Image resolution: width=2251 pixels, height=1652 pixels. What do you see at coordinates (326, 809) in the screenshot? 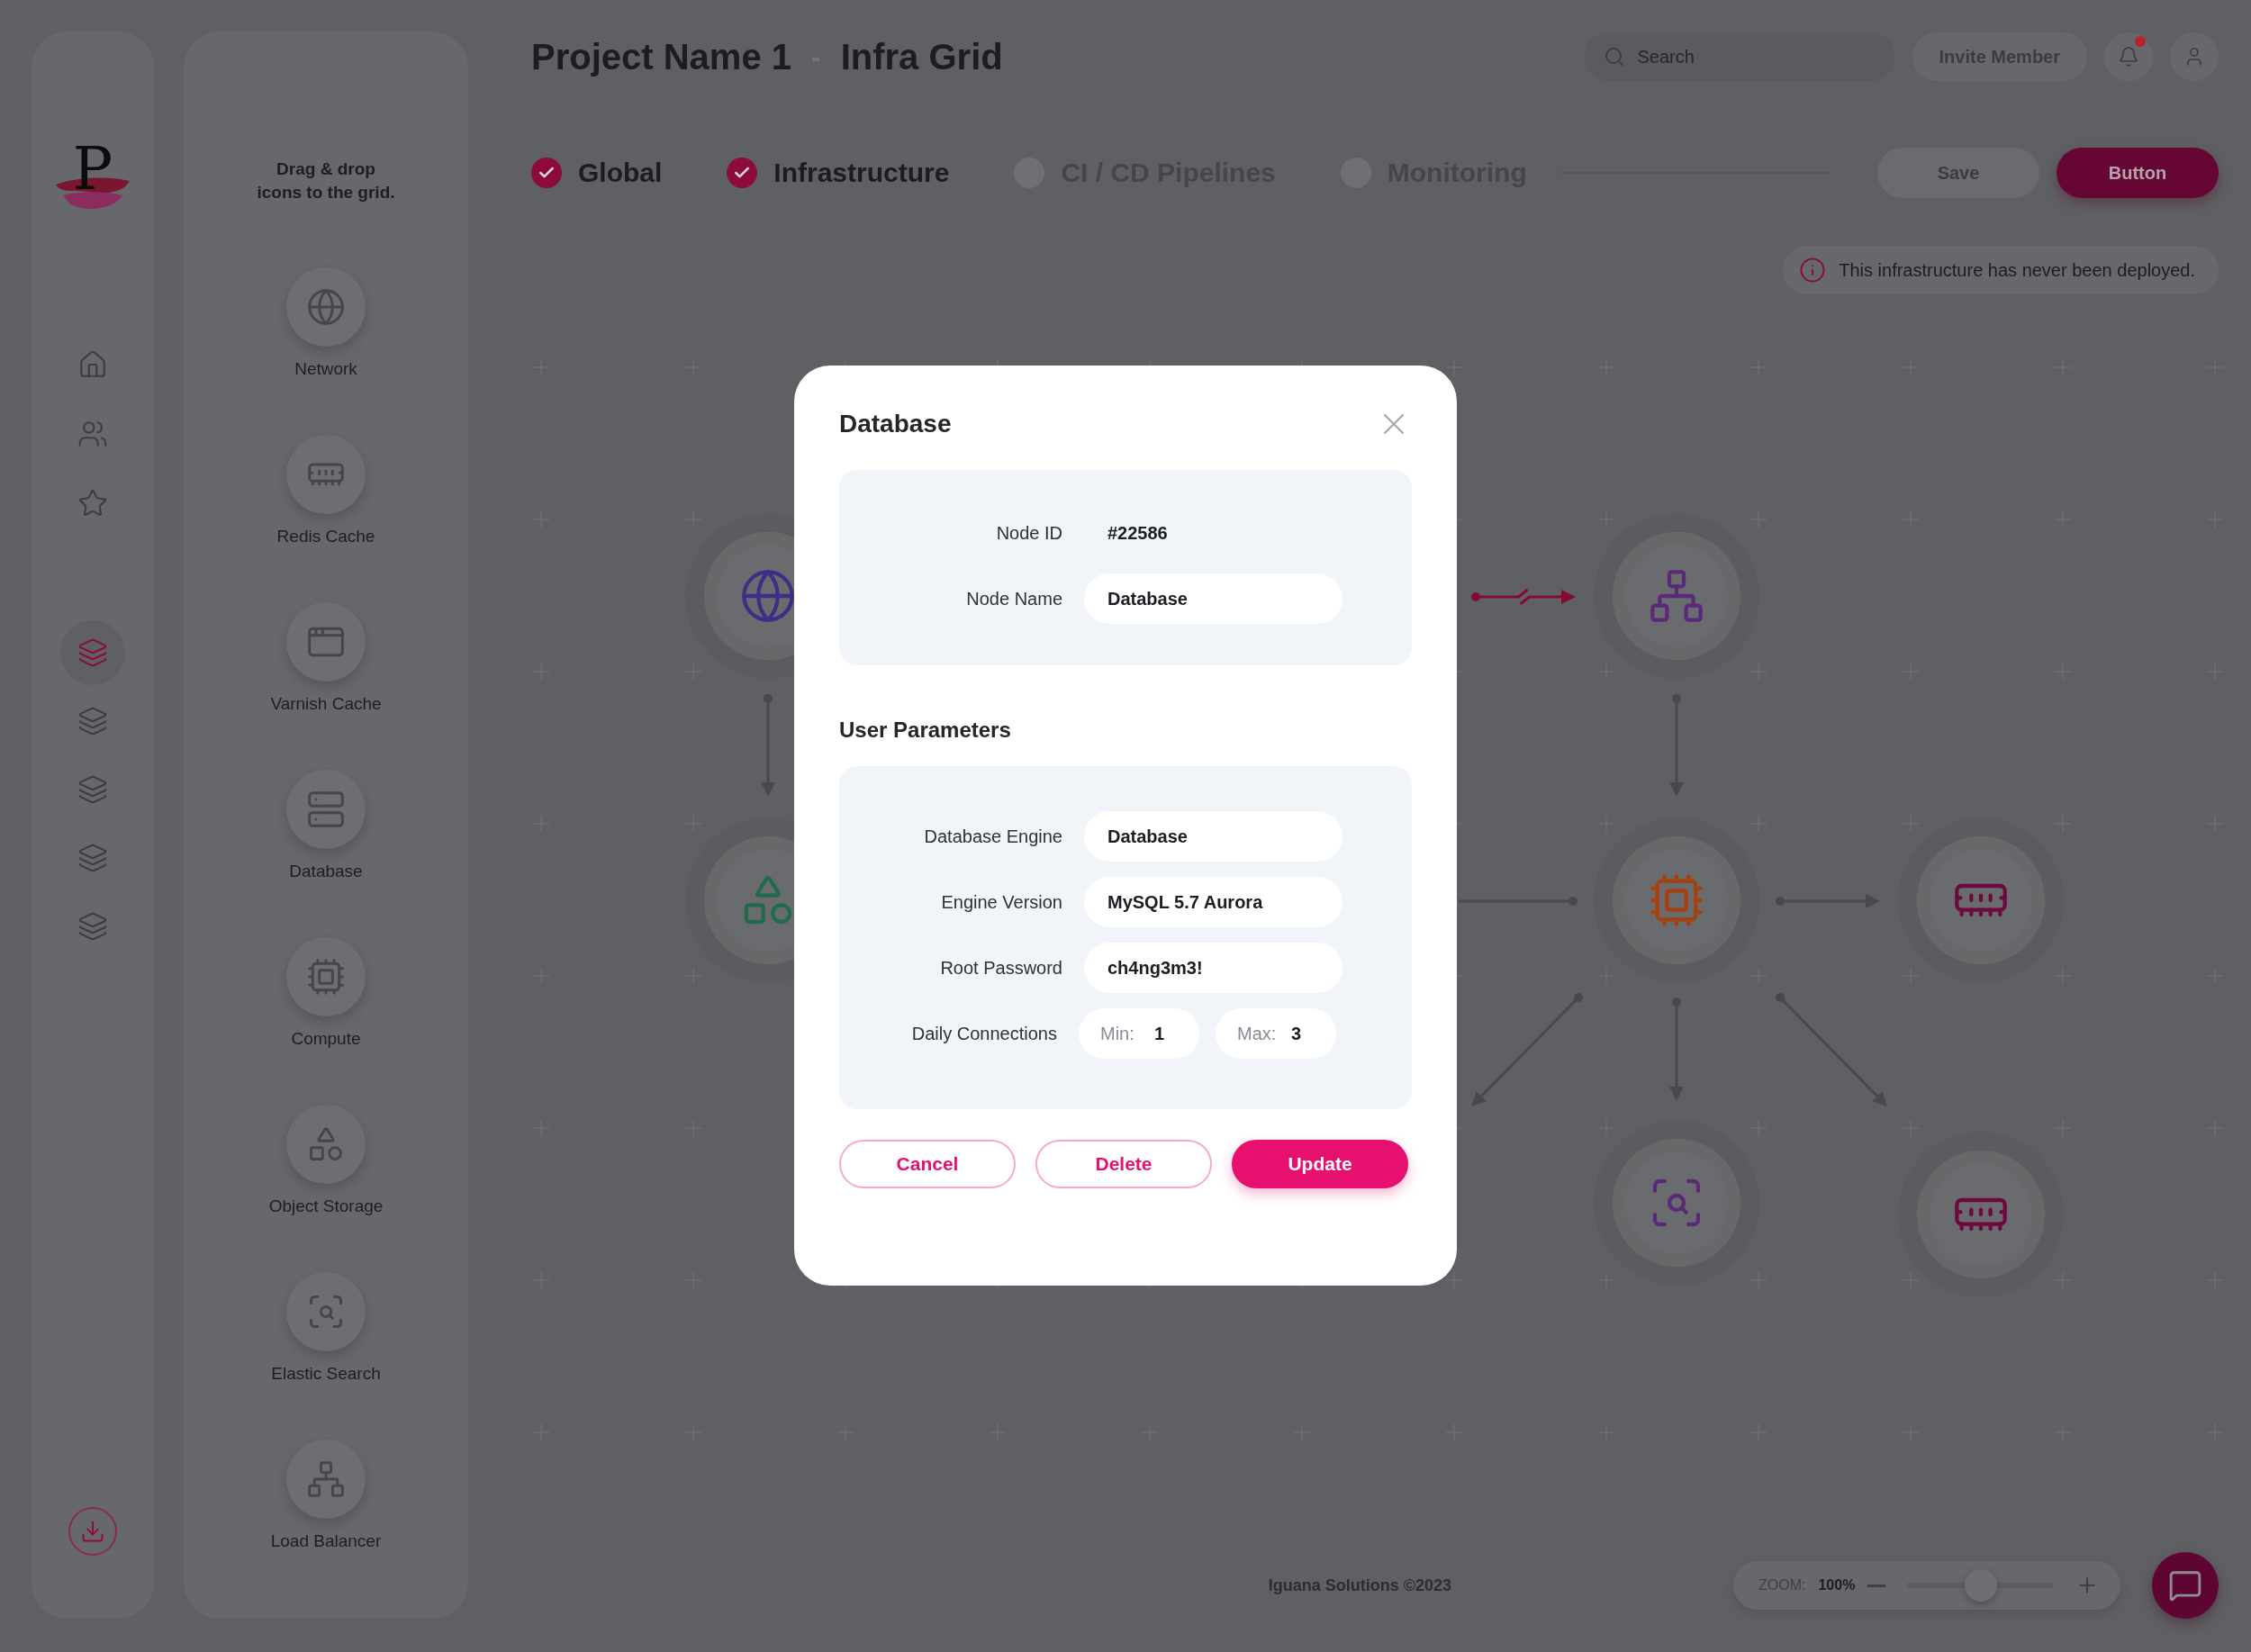
I see `server-icon` at bounding box center [326, 809].